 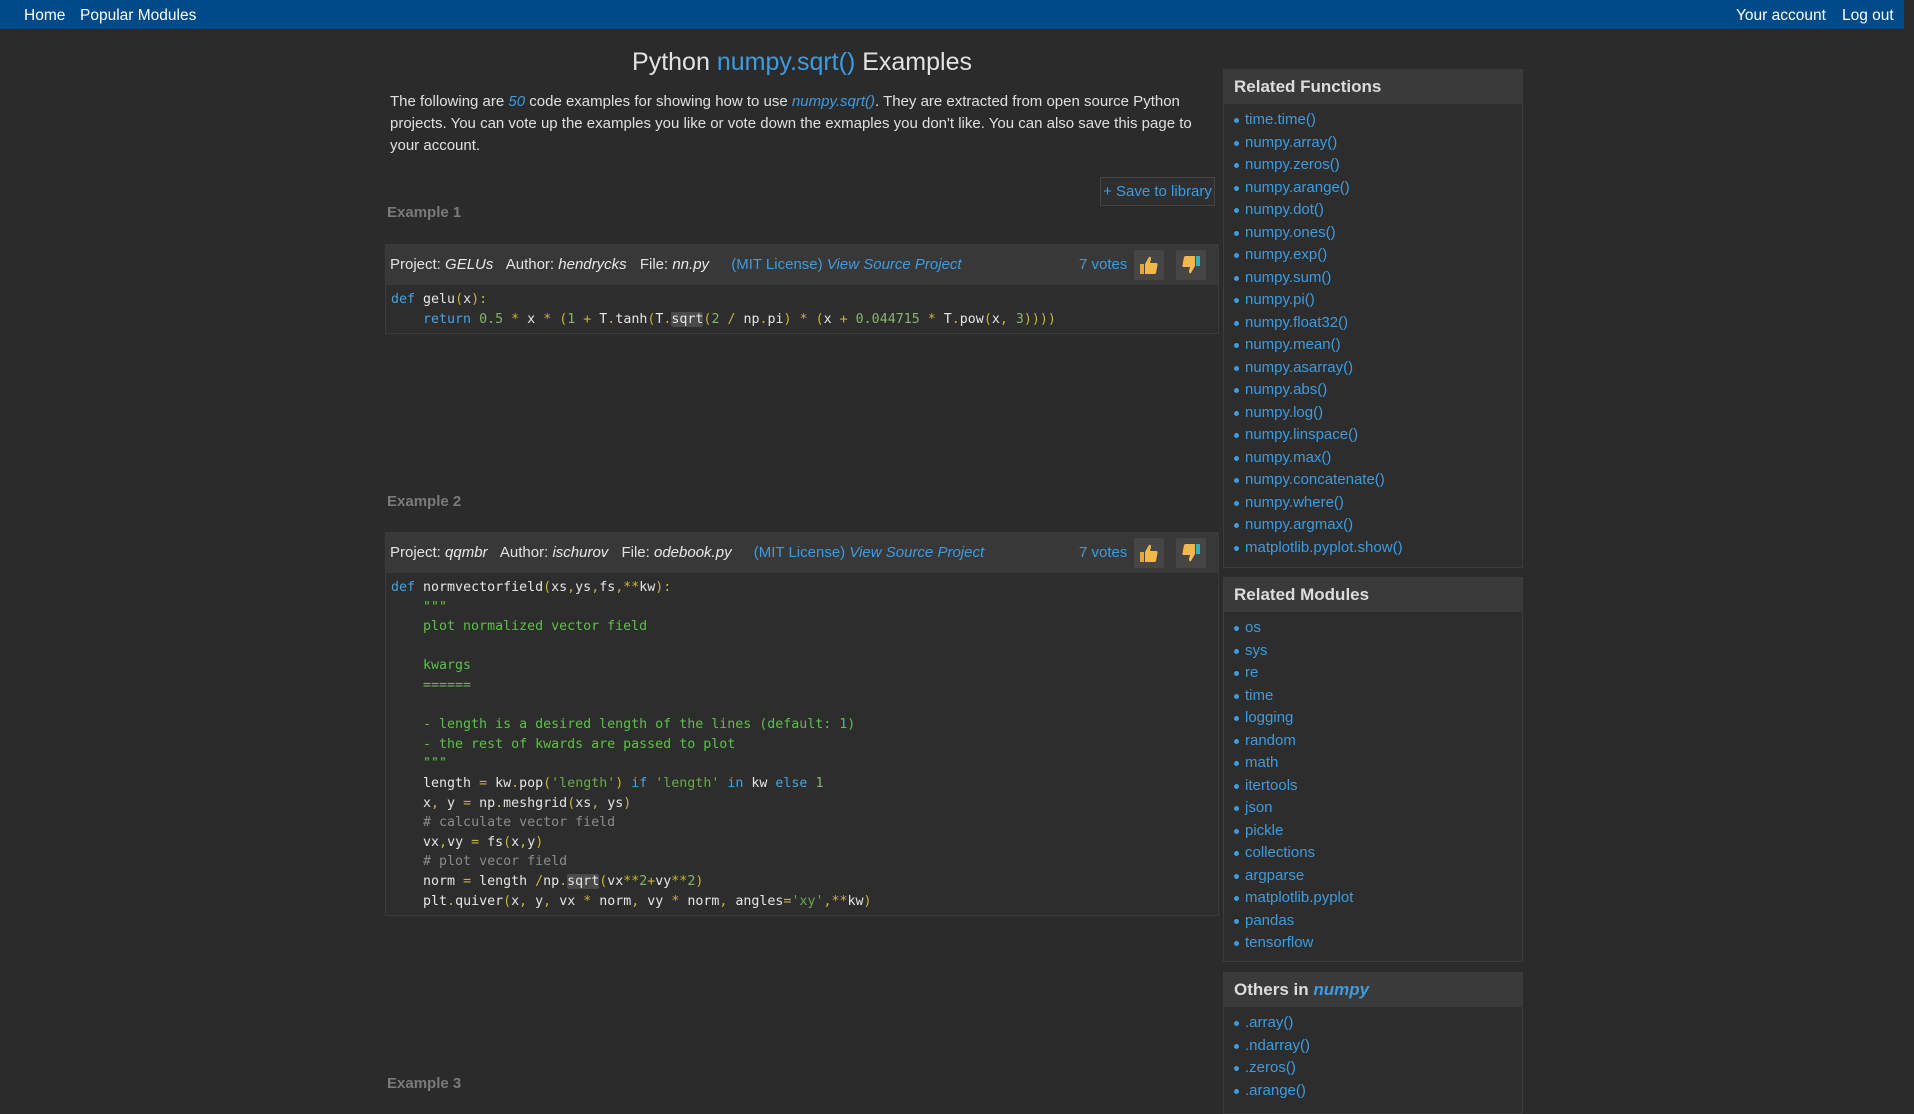 I want to click on related-function-link: numpy.float32(), so click(x=1296, y=322).